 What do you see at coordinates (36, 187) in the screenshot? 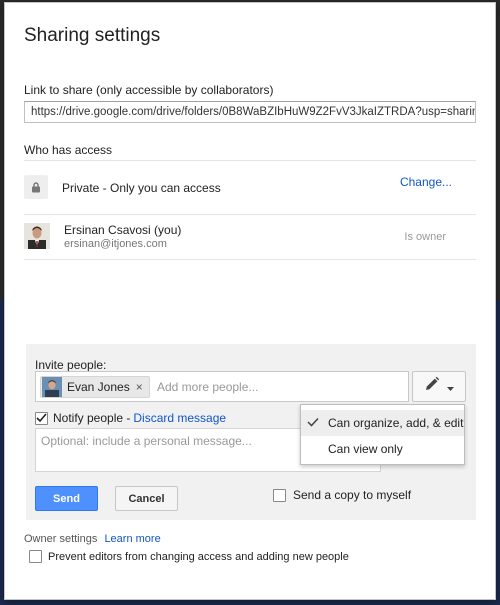
I see `lock-icon` at bounding box center [36, 187].